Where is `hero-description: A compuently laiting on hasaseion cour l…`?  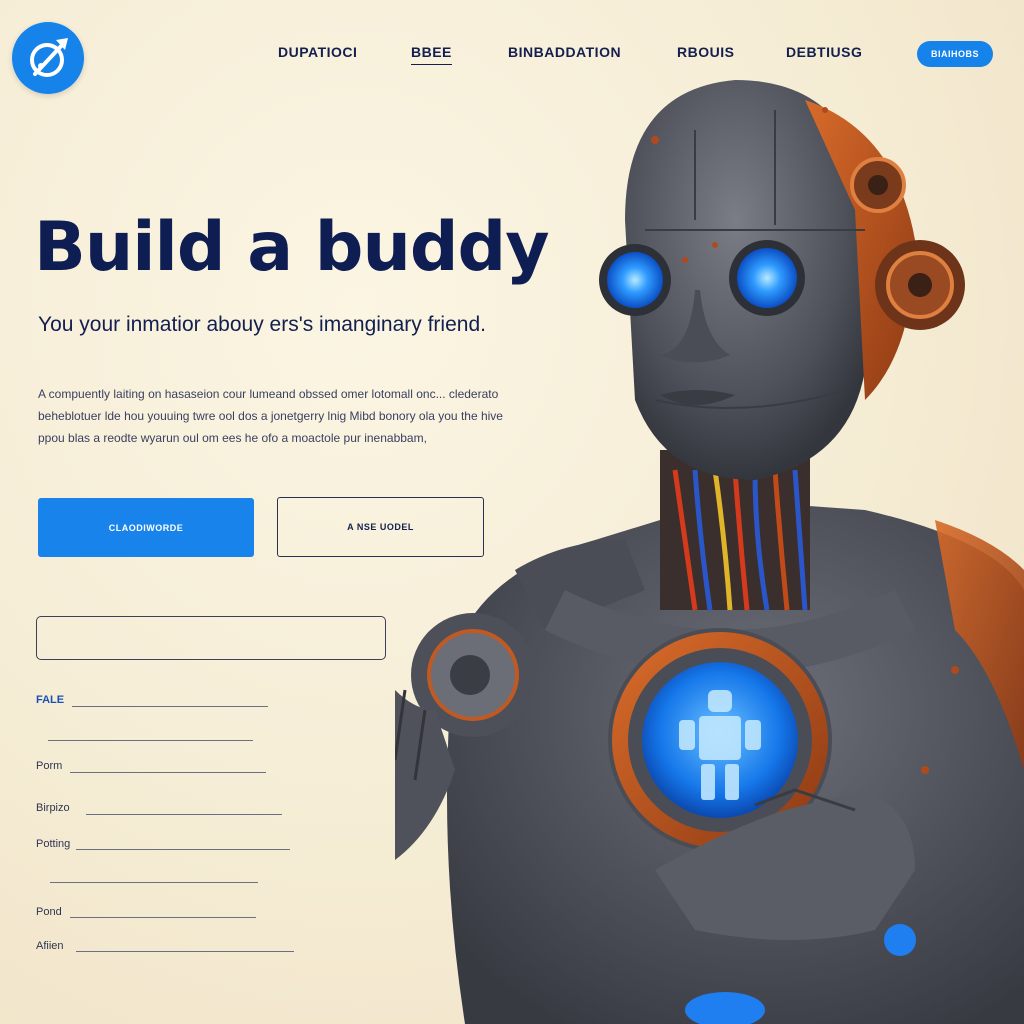 hero-description: A compuently laiting on hasaseion cour l… is located at coordinates (270, 416).